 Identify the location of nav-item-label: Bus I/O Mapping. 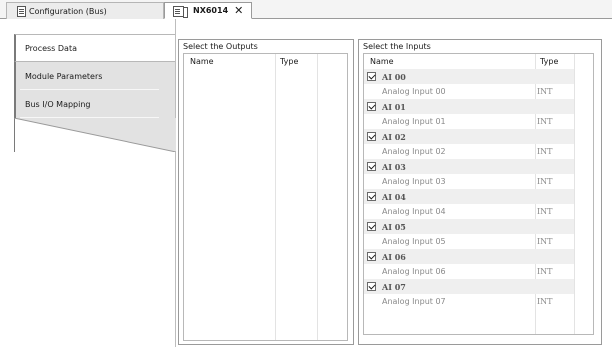
(58, 104).